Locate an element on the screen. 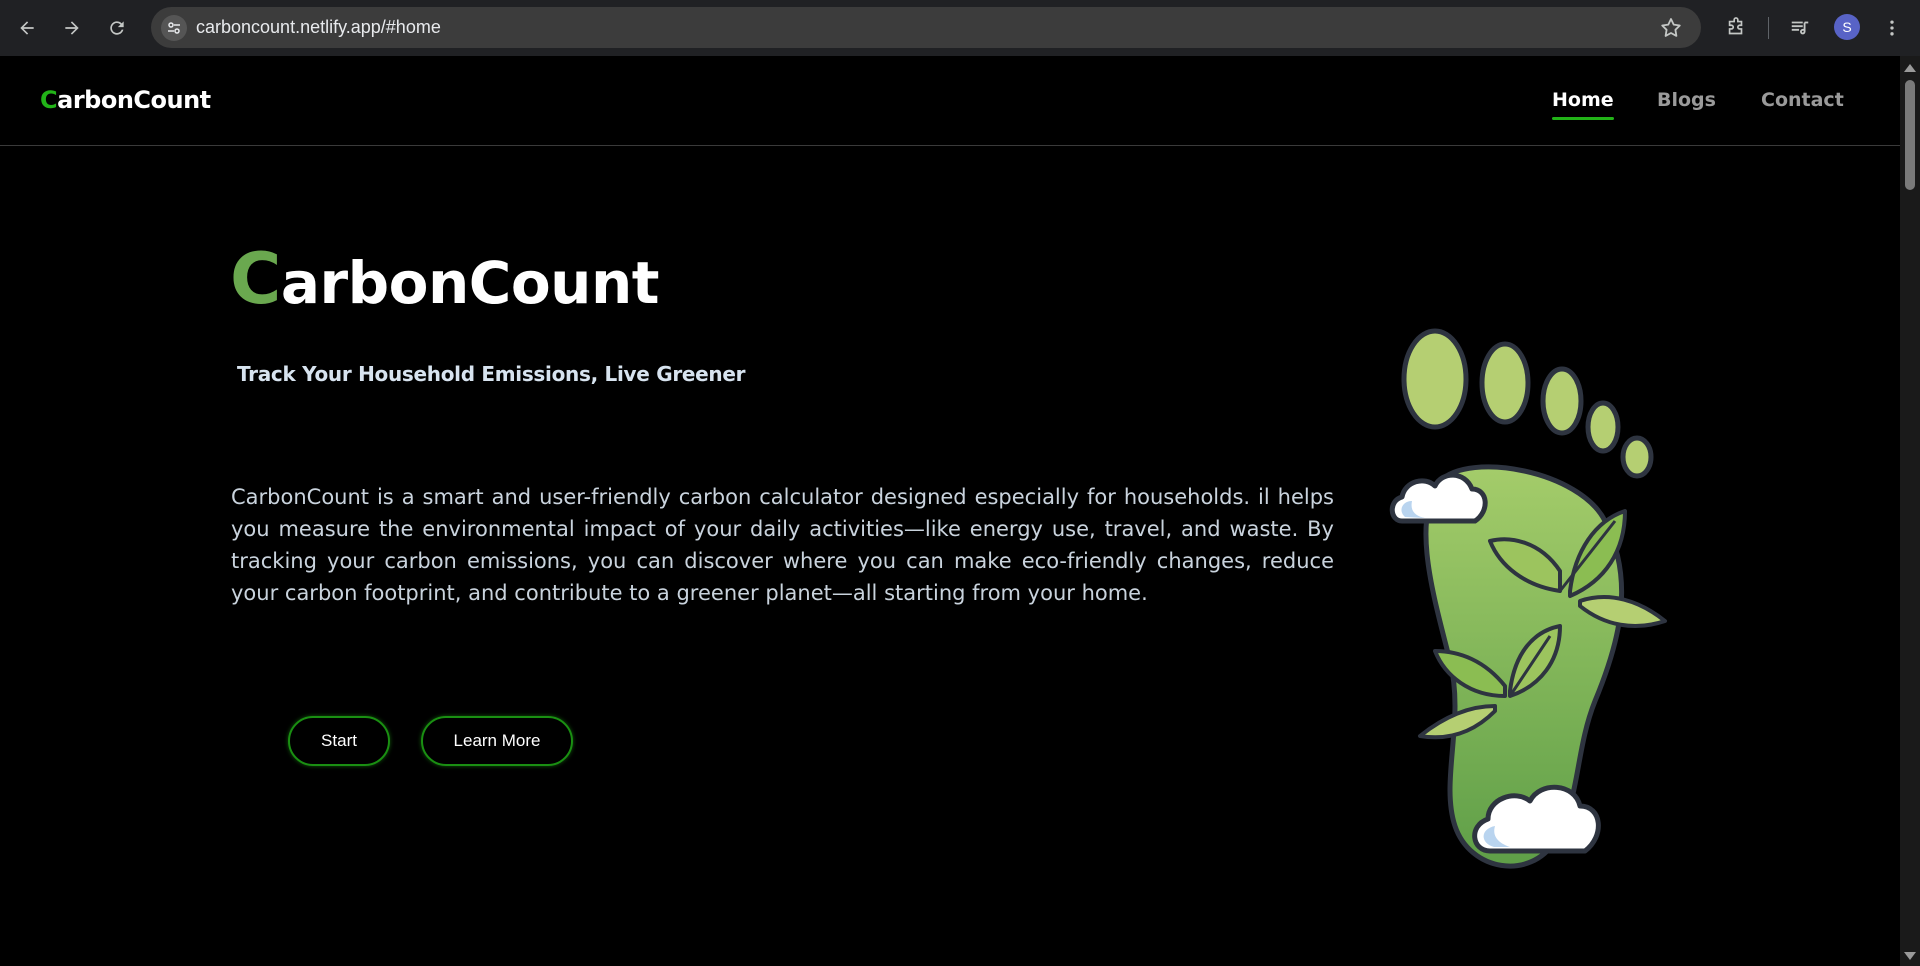 The height and width of the screenshot is (966, 1920). nav-home: Home is located at coordinates (1583, 104).